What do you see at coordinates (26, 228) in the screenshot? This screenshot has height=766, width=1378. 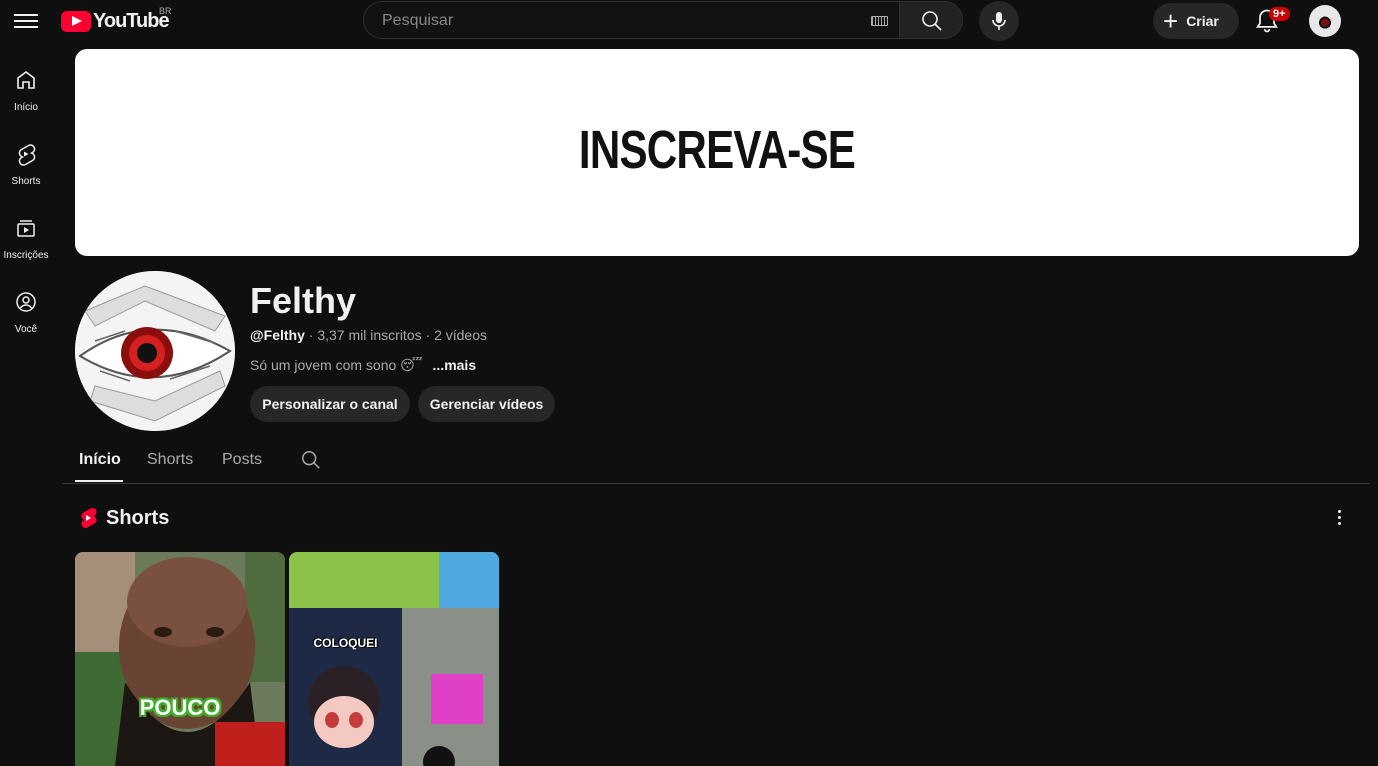 I see `subscriptions-icon` at bounding box center [26, 228].